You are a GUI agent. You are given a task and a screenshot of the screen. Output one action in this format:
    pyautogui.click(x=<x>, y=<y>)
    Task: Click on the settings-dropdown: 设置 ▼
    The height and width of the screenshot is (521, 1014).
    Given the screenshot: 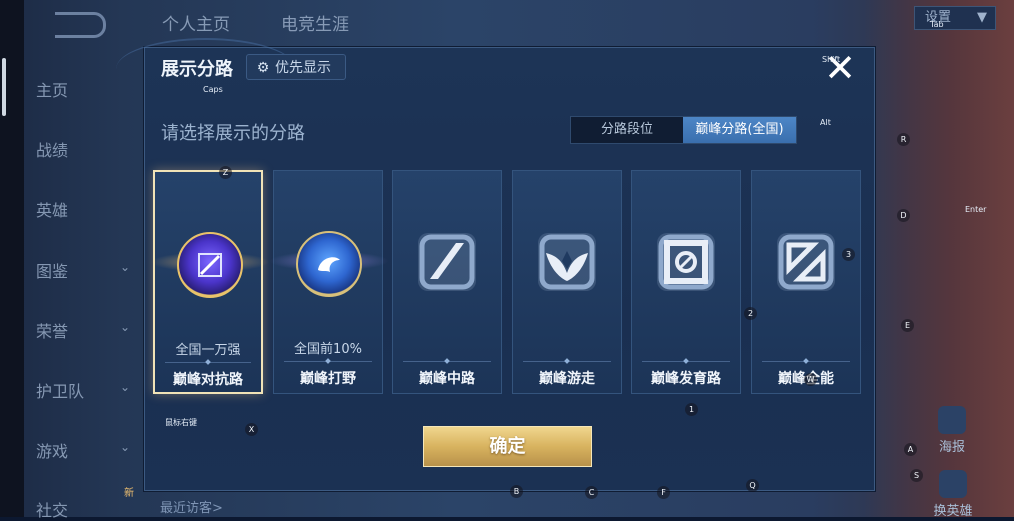 What is the action you would take?
    pyautogui.click(x=955, y=18)
    